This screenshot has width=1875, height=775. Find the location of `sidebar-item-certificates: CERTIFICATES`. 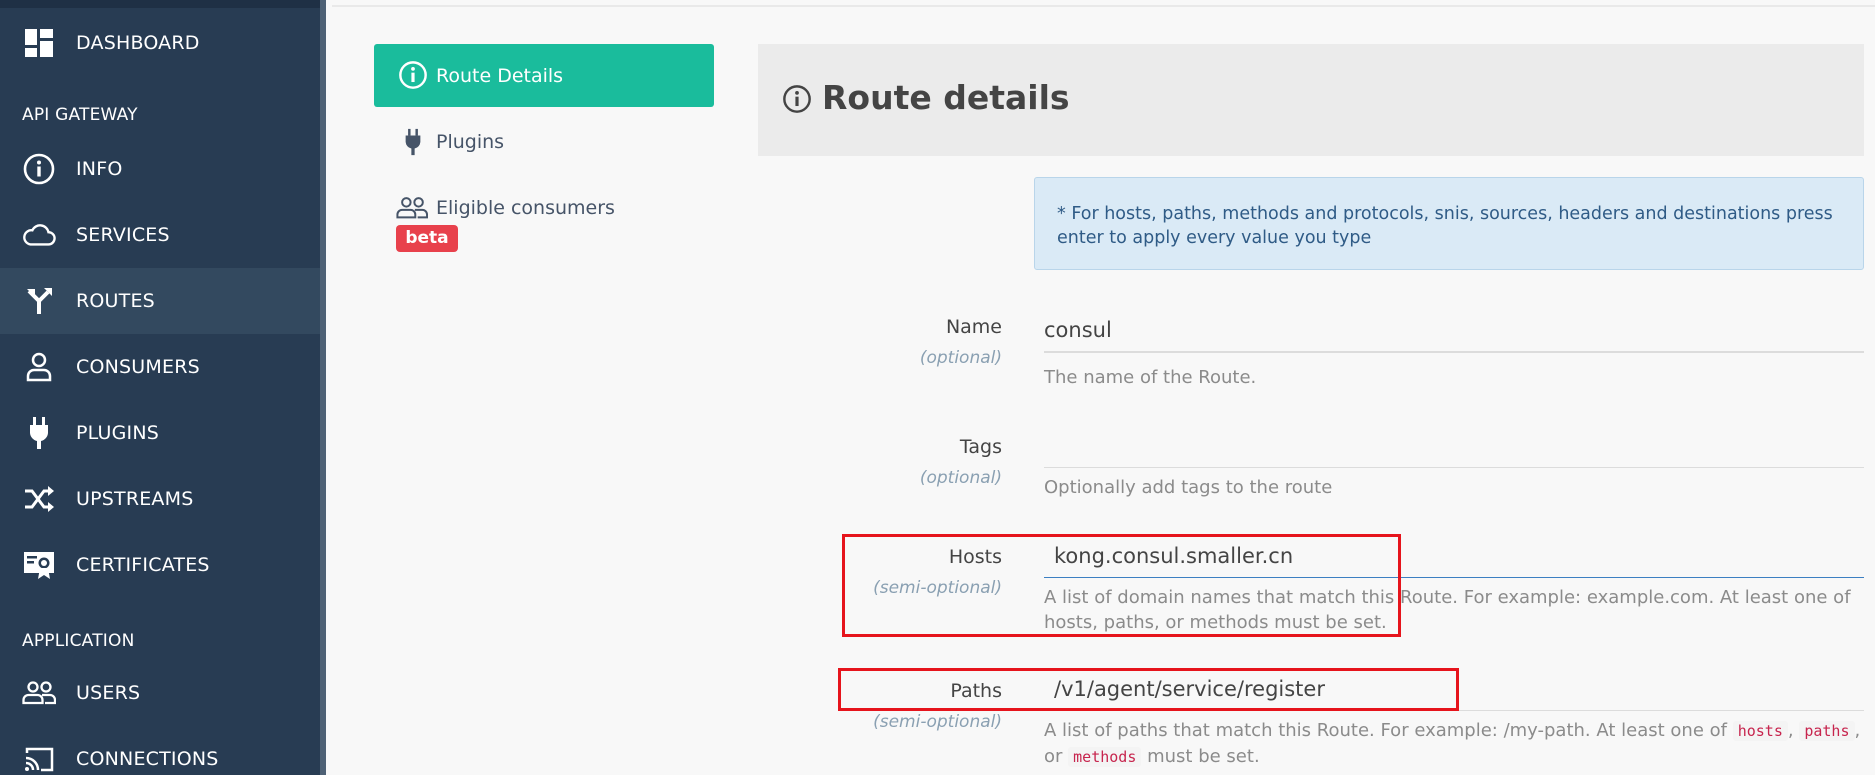

sidebar-item-certificates: CERTIFICATES is located at coordinates (160, 565).